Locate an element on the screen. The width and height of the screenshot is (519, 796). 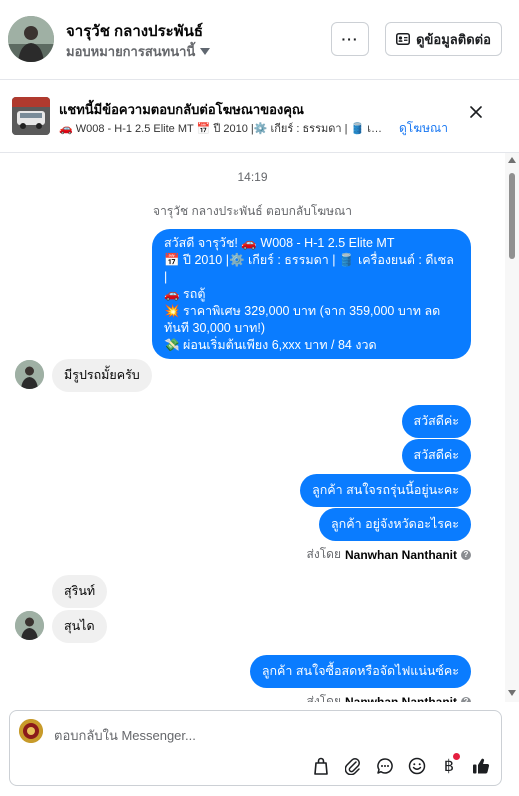
notification-dot is located at coordinates (456, 756).